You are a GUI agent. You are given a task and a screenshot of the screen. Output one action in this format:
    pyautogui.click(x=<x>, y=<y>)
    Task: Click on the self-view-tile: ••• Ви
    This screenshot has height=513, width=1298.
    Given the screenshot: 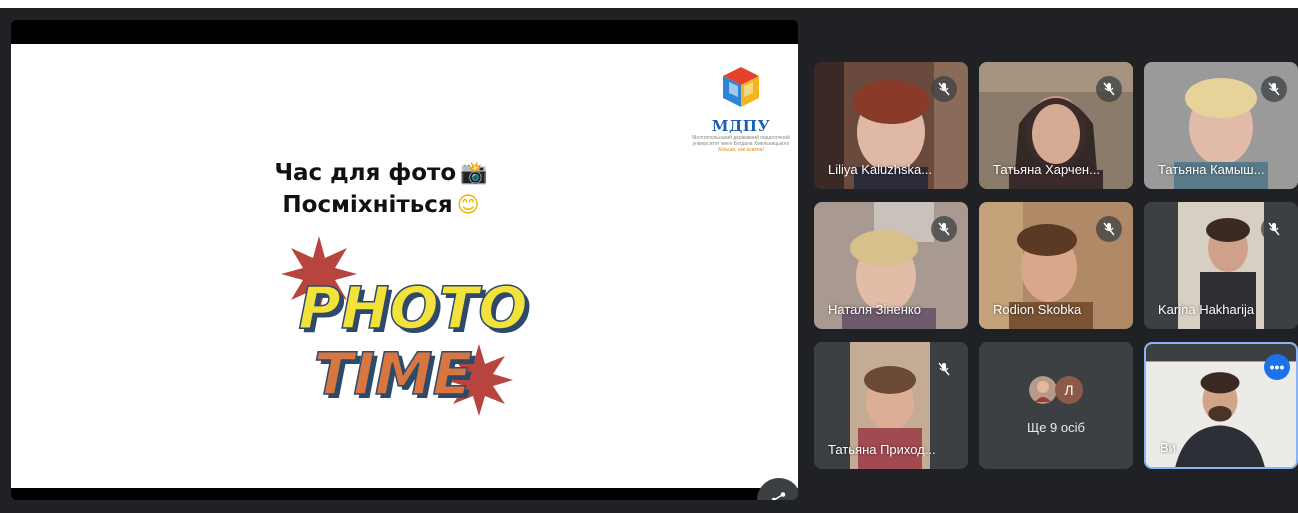 What is the action you would take?
    pyautogui.click(x=1221, y=405)
    